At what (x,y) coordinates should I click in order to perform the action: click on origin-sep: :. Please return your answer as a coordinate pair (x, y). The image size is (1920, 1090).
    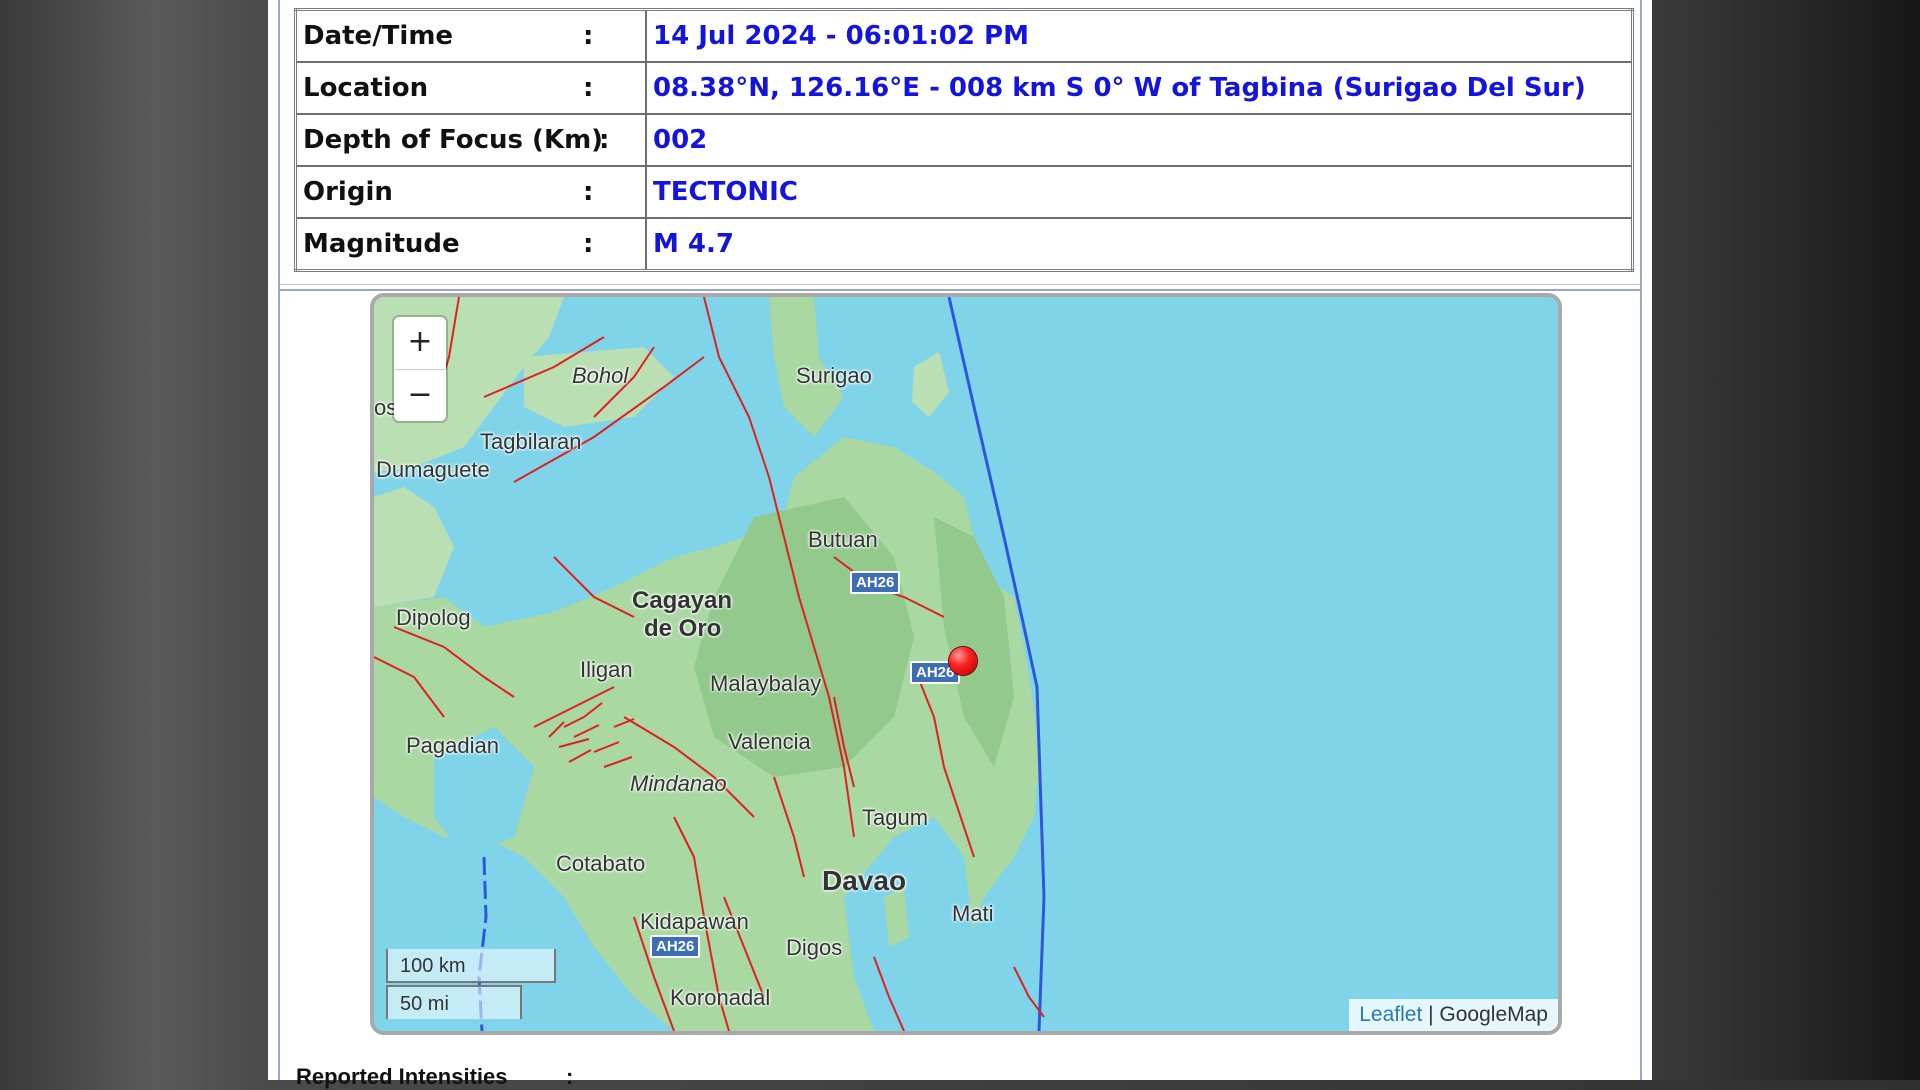
    Looking at the image, I should click on (588, 192).